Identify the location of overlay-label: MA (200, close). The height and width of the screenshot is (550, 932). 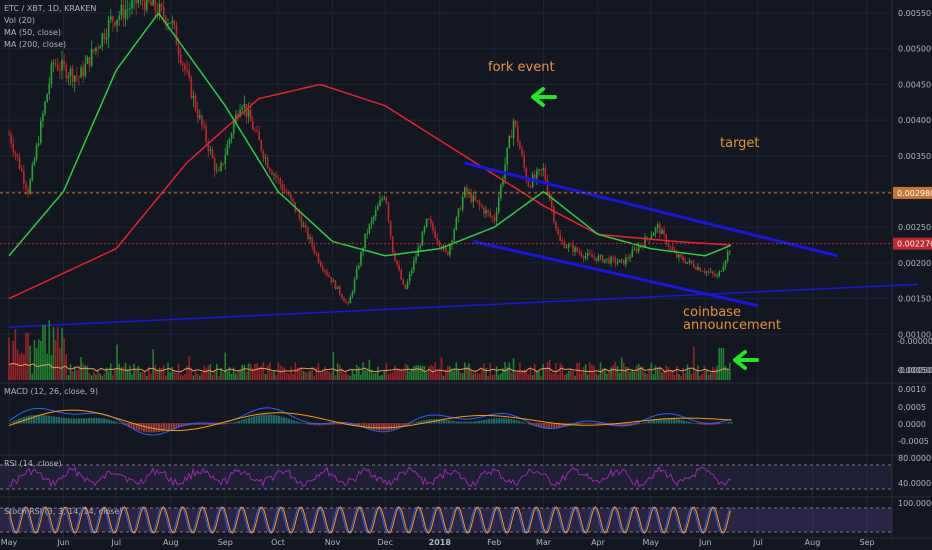
(35, 44).